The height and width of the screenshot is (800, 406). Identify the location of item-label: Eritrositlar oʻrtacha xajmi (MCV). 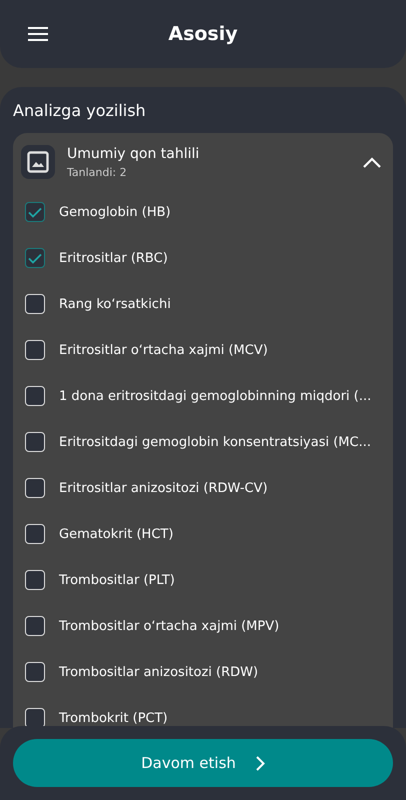
(163, 350).